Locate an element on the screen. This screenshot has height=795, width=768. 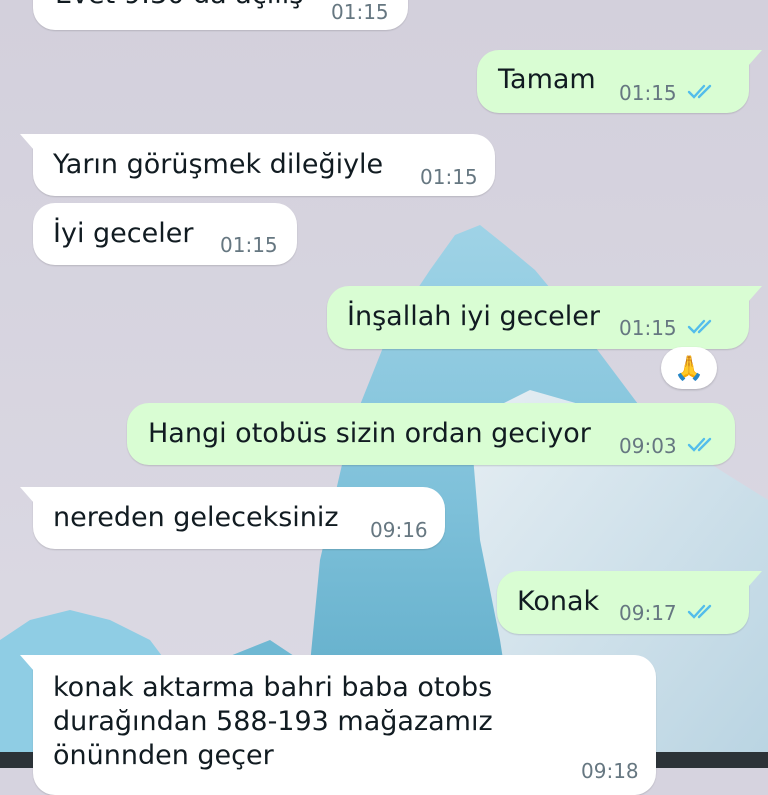
message-text-line: konak aktarma bahri baba otobs is located at coordinates (273, 687).